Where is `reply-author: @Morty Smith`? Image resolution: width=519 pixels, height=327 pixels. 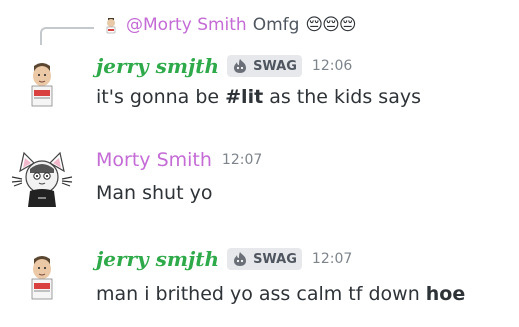 reply-author: @Morty Smith is located at coordinates (186, 25).